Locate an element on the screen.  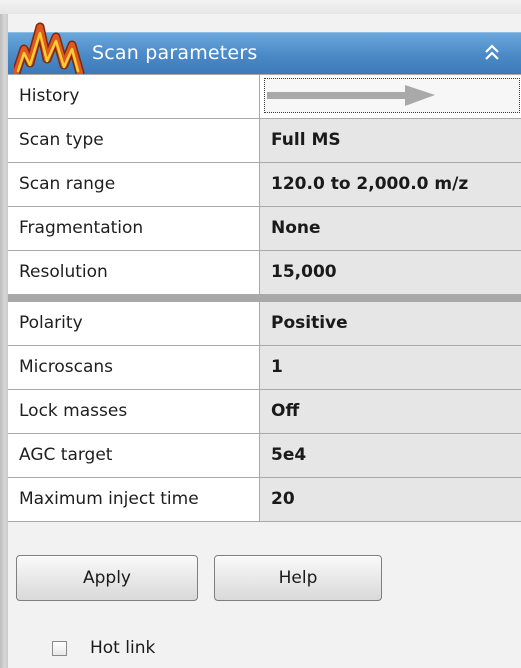
panel-title: Scan parameters is located at coordinates (175, 53).